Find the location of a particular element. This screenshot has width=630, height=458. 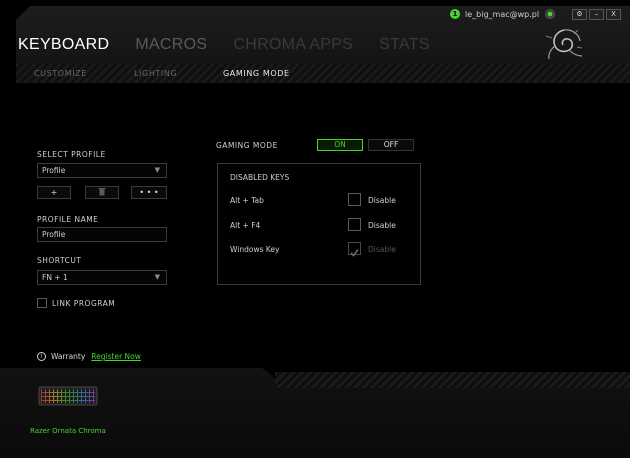

disable-alt-tab-checkbox is located at coordinates (354, 199).